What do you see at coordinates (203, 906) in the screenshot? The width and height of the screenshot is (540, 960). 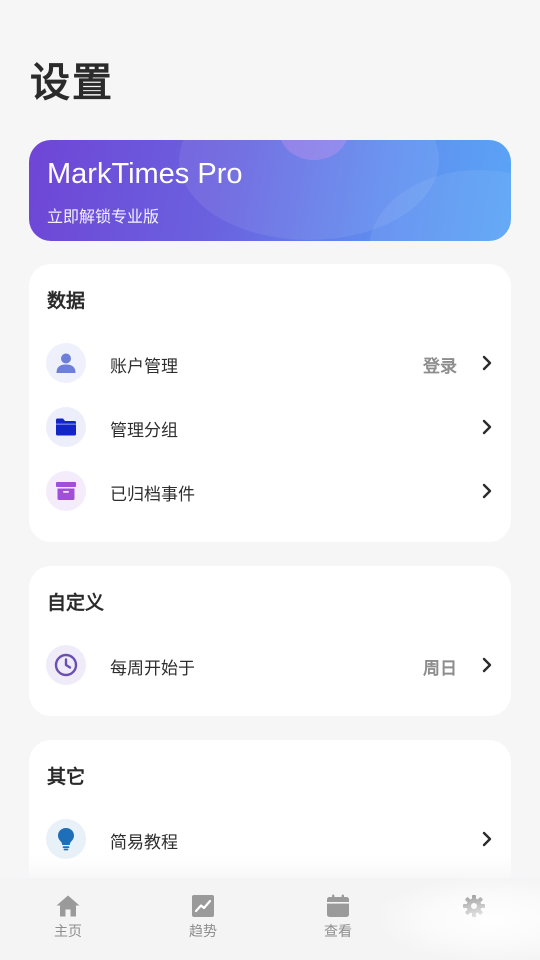 I see `trend-icon` at bounding box center [203, 906].